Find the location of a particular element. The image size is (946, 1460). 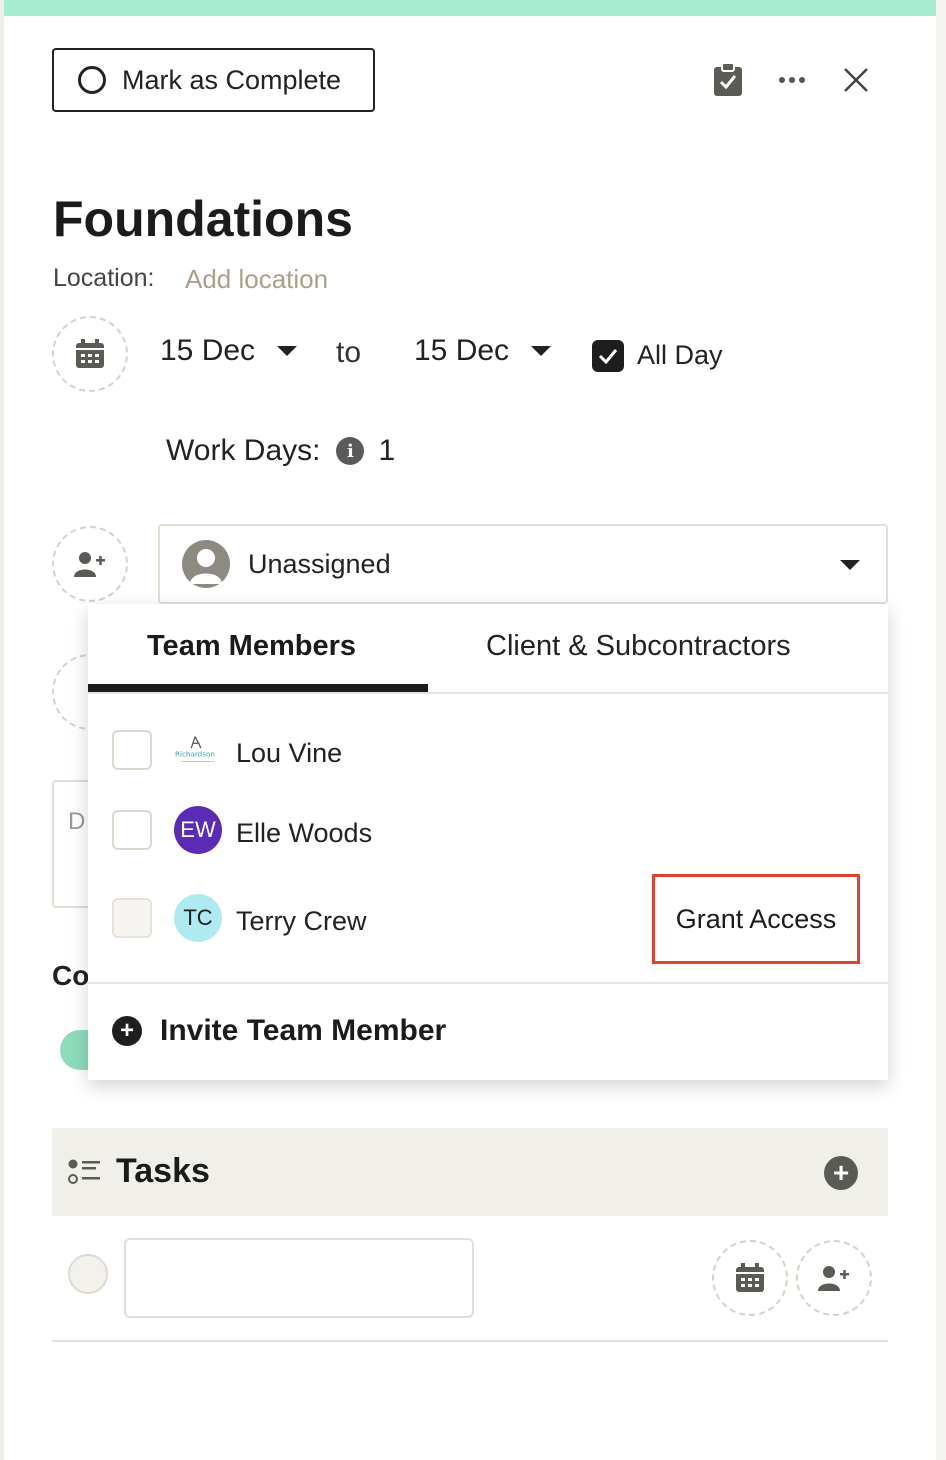

tasks-header: Tasks + is located at coordinates (470, 1172).